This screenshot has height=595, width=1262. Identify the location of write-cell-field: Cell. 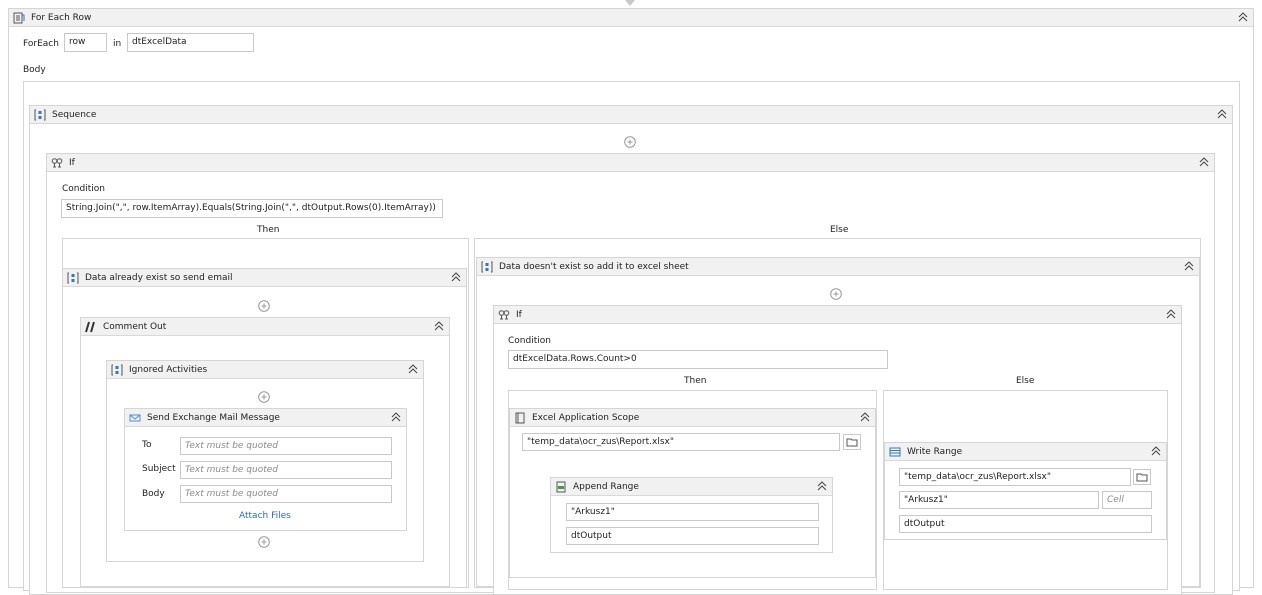
(1127, 500).